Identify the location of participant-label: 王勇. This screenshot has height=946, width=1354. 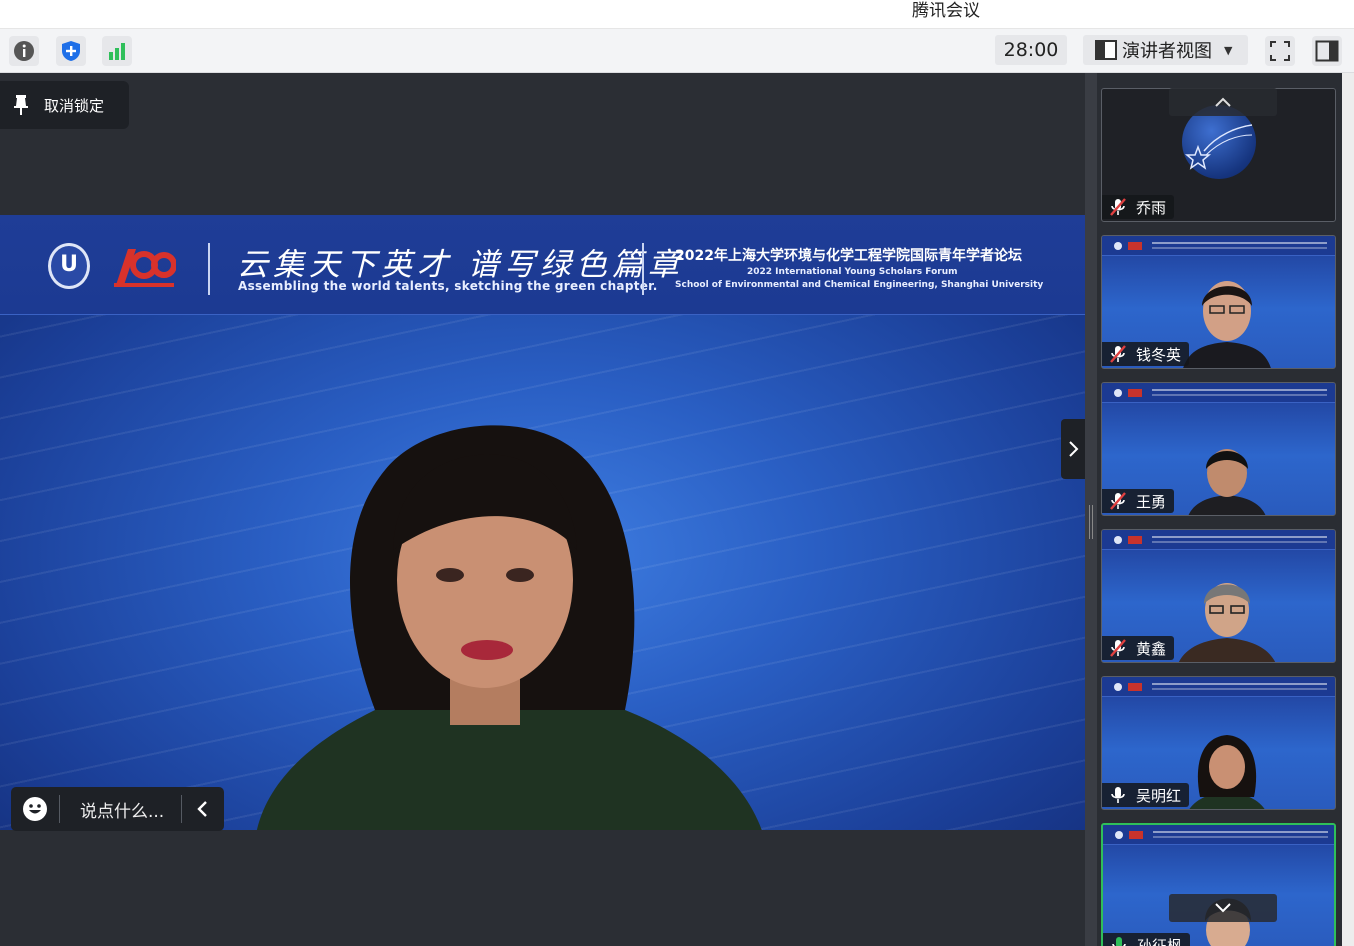
(1138, 501).